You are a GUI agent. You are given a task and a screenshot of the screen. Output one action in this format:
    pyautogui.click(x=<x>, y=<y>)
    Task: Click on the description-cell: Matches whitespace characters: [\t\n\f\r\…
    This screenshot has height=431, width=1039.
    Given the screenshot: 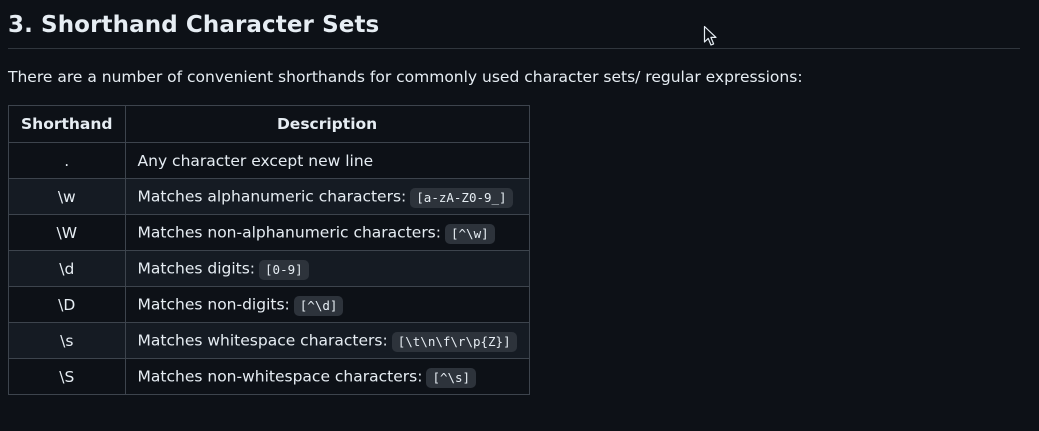 What is the action you would take?
    pyautogui.click(x=327, y=340)
    